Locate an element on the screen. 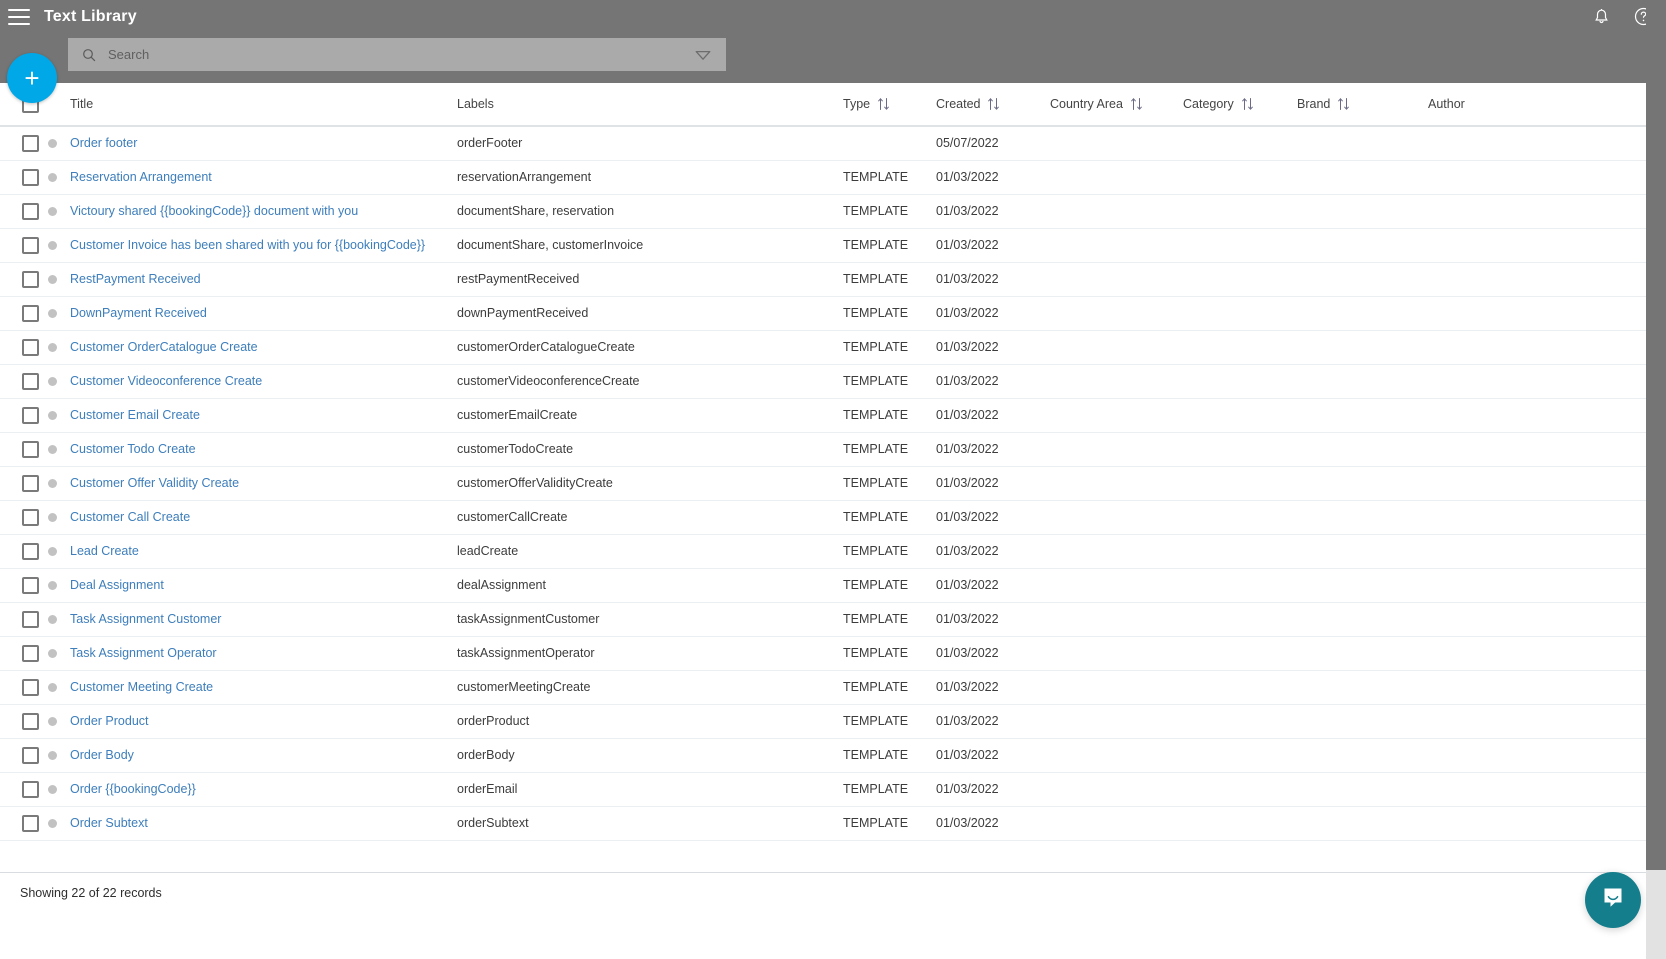 Image resolution: width=1666 pixels, height=959 pixels. record-title-link: Customer Meeting Create is located at coordinates (141, 687).